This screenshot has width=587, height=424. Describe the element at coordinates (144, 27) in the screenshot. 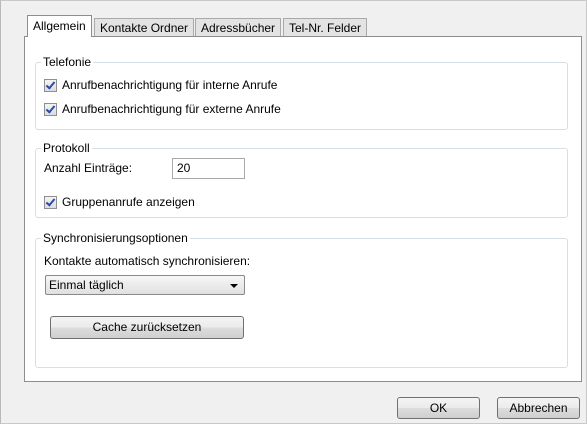

I see `tab-kontakte-ordner: Kontakte Ordner` at that location.